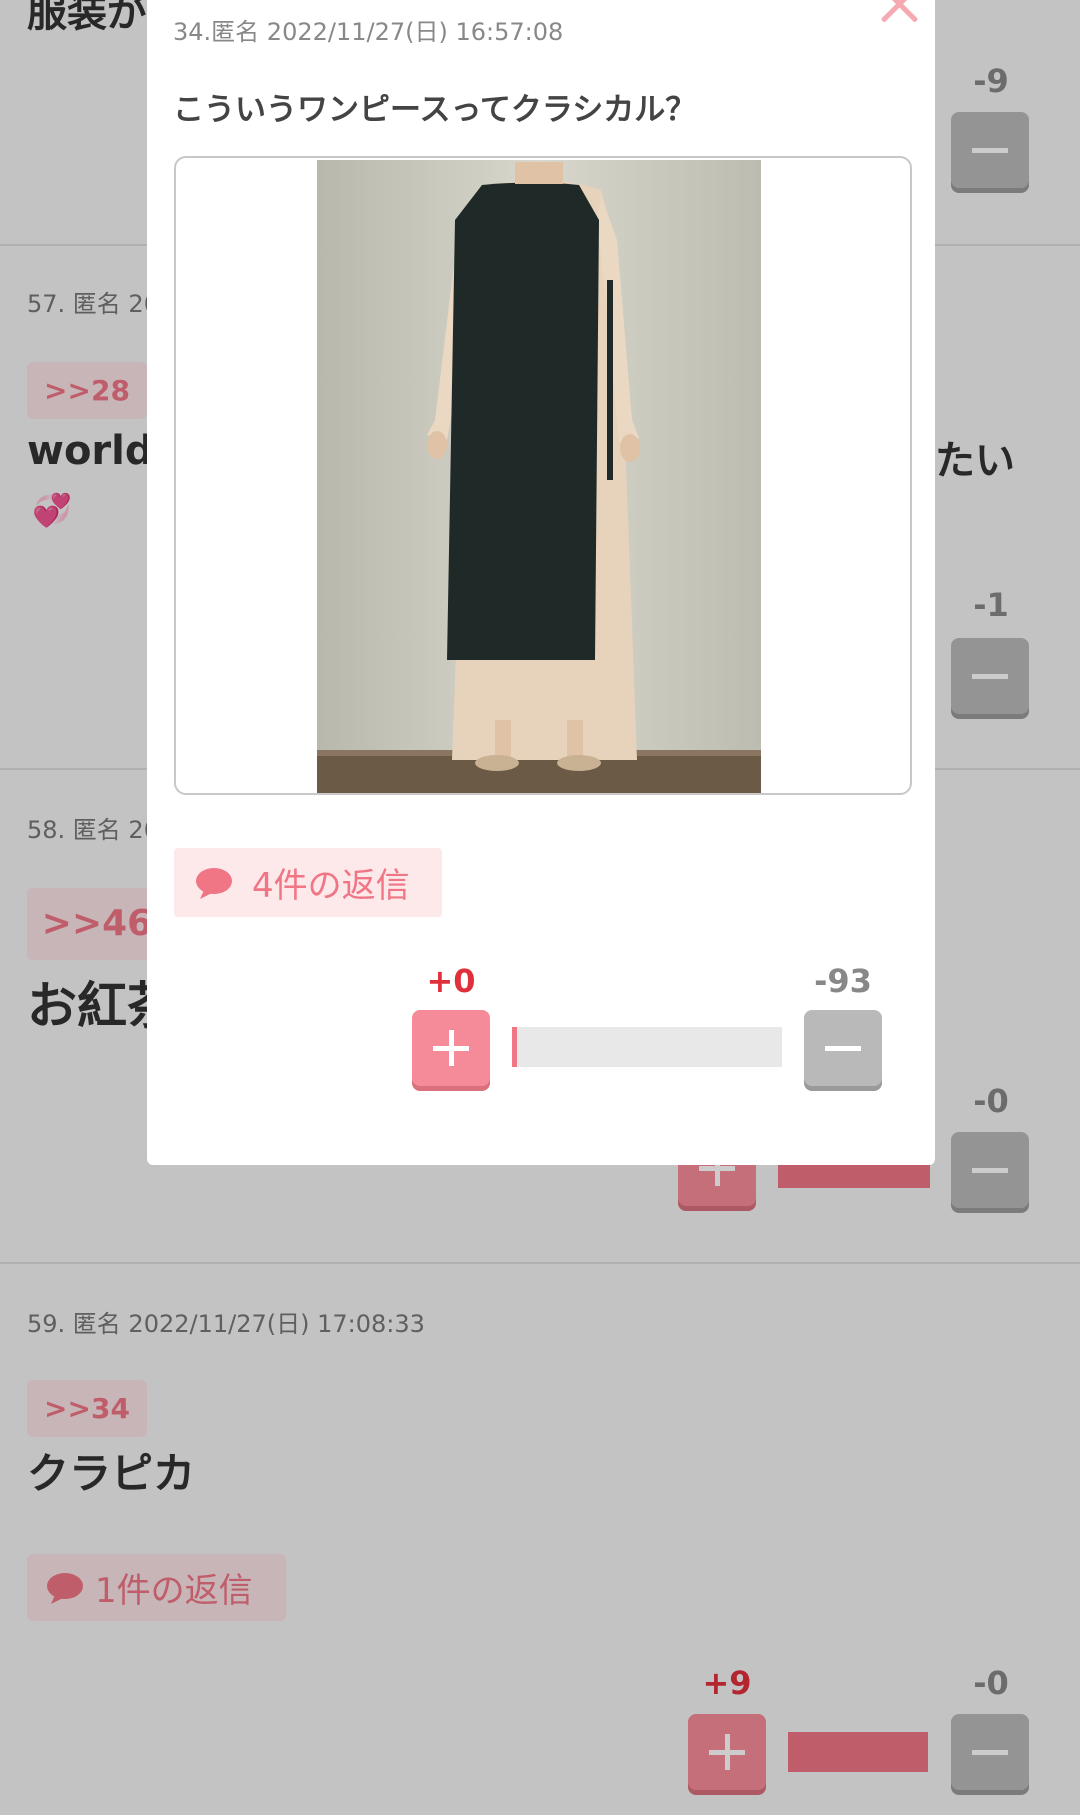 The width and height of the screenshot is (1080, 1815). What do you see at coordinates (843, 981) in the screenshot?
I see `minus-count: -93` at bounding box center [843, 981].